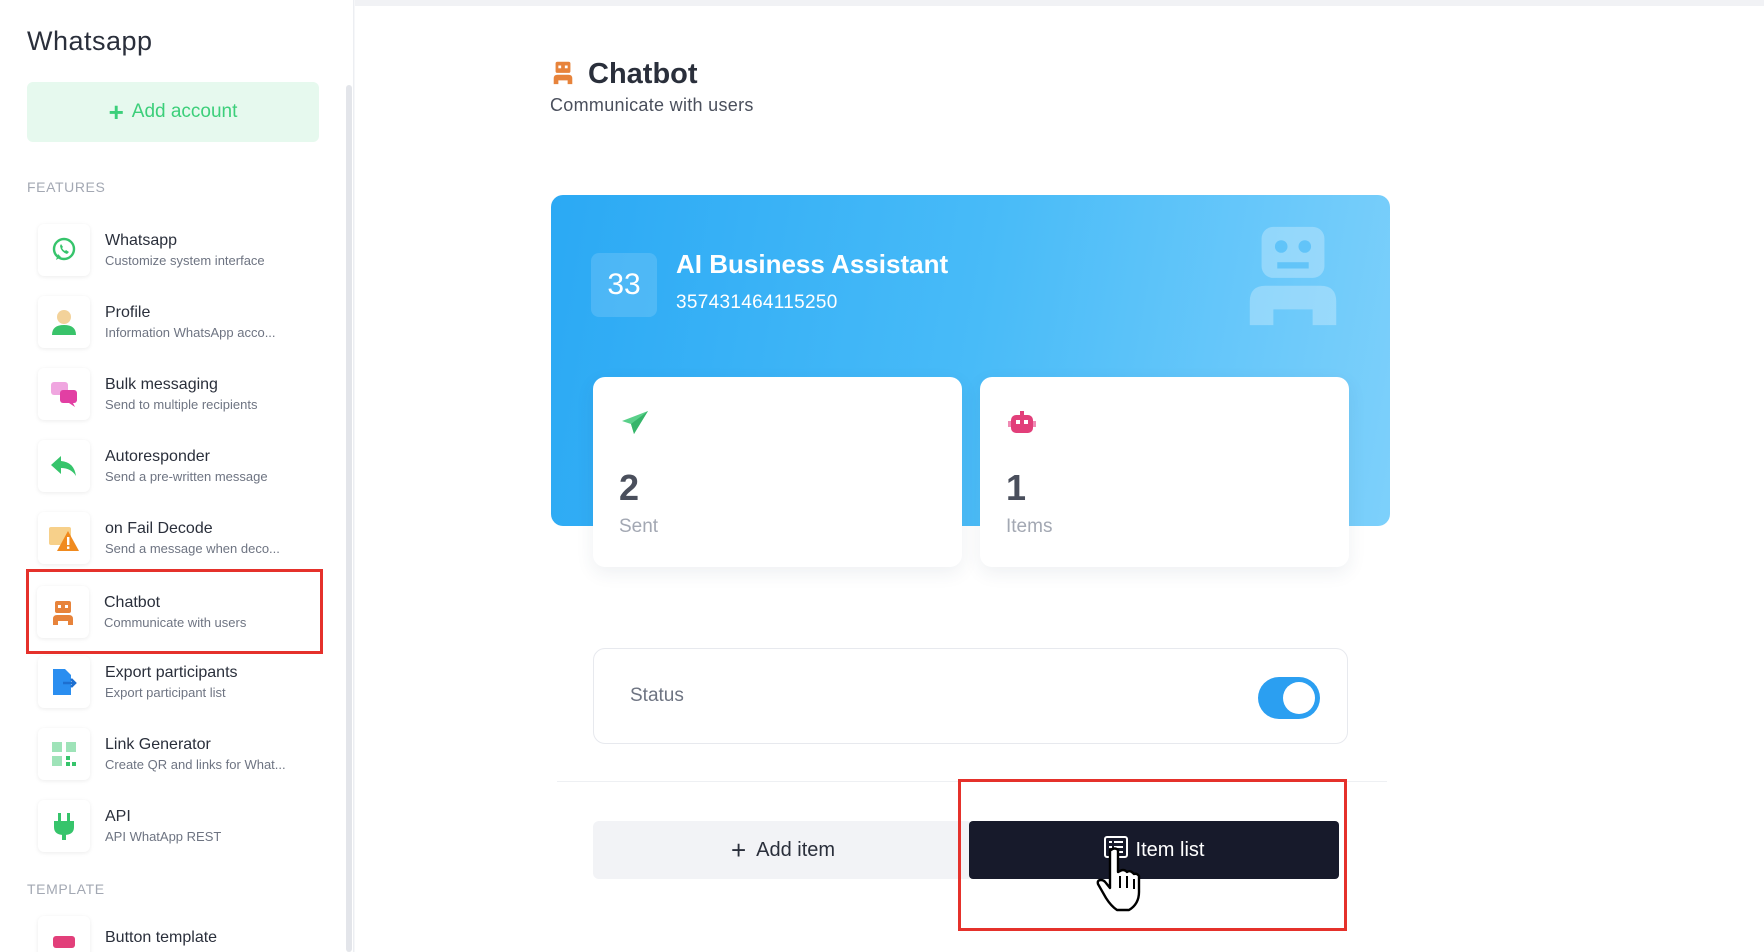 The height and width of the screenshot is (952, 1764). Describe the element at coordinates (90, 41) in the screenshot. I see `app-title: Whatsapp` at that location.